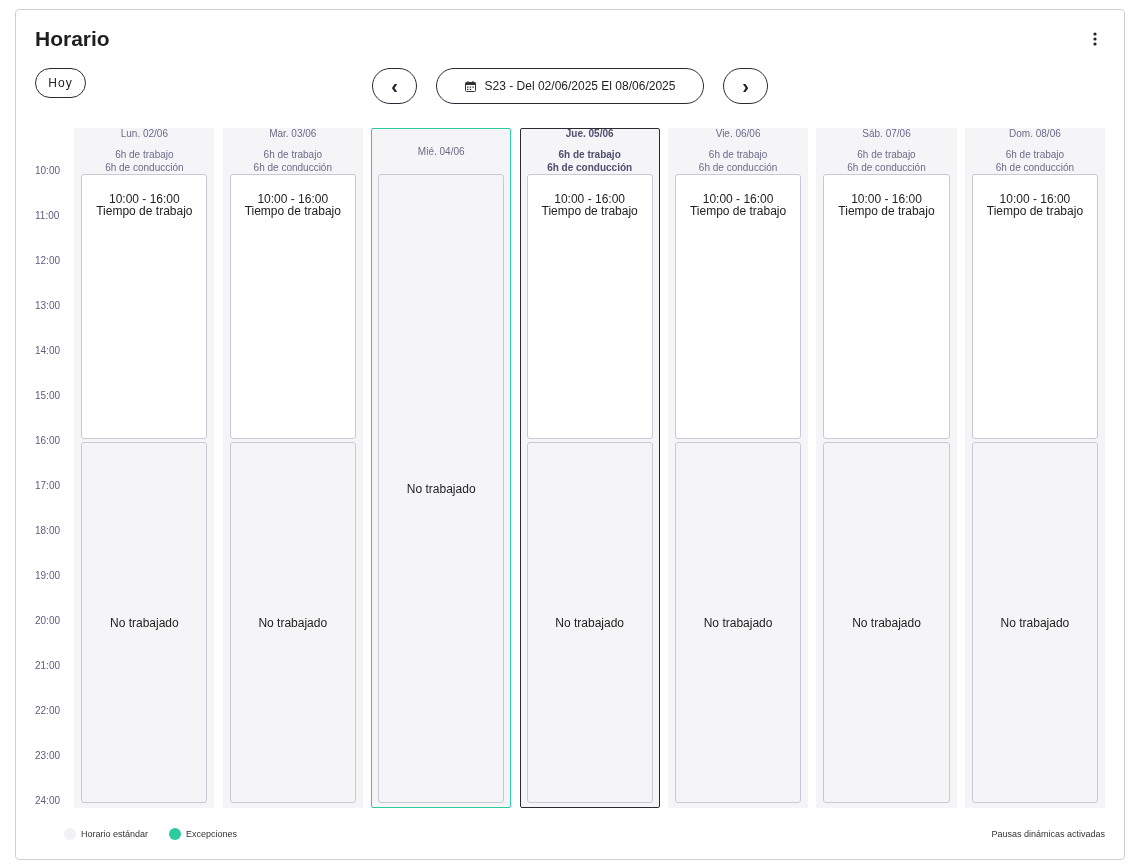 The width and height of the screenshot is (1137, 866). What do you see at coordinates (48, 261) in the screenshot?
I see `hour-label: 12:00` at bounding box center [48, 261].